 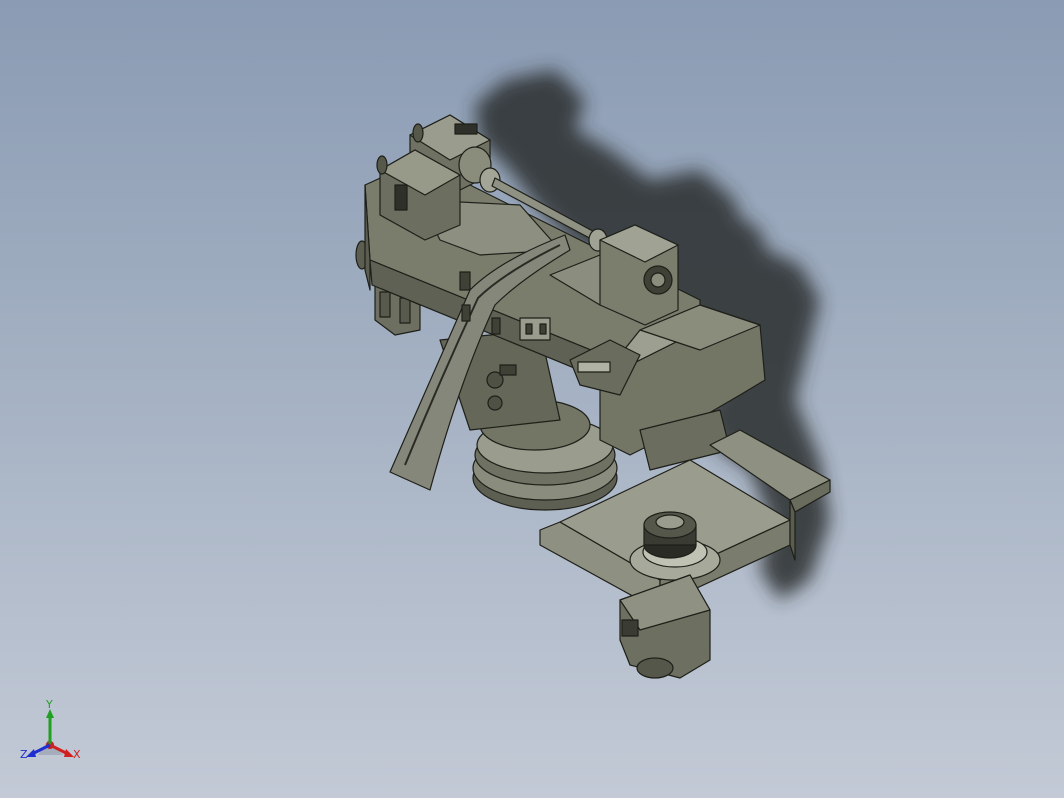 I want to click on y-axis-label: Y, so click(x=49, y=705).